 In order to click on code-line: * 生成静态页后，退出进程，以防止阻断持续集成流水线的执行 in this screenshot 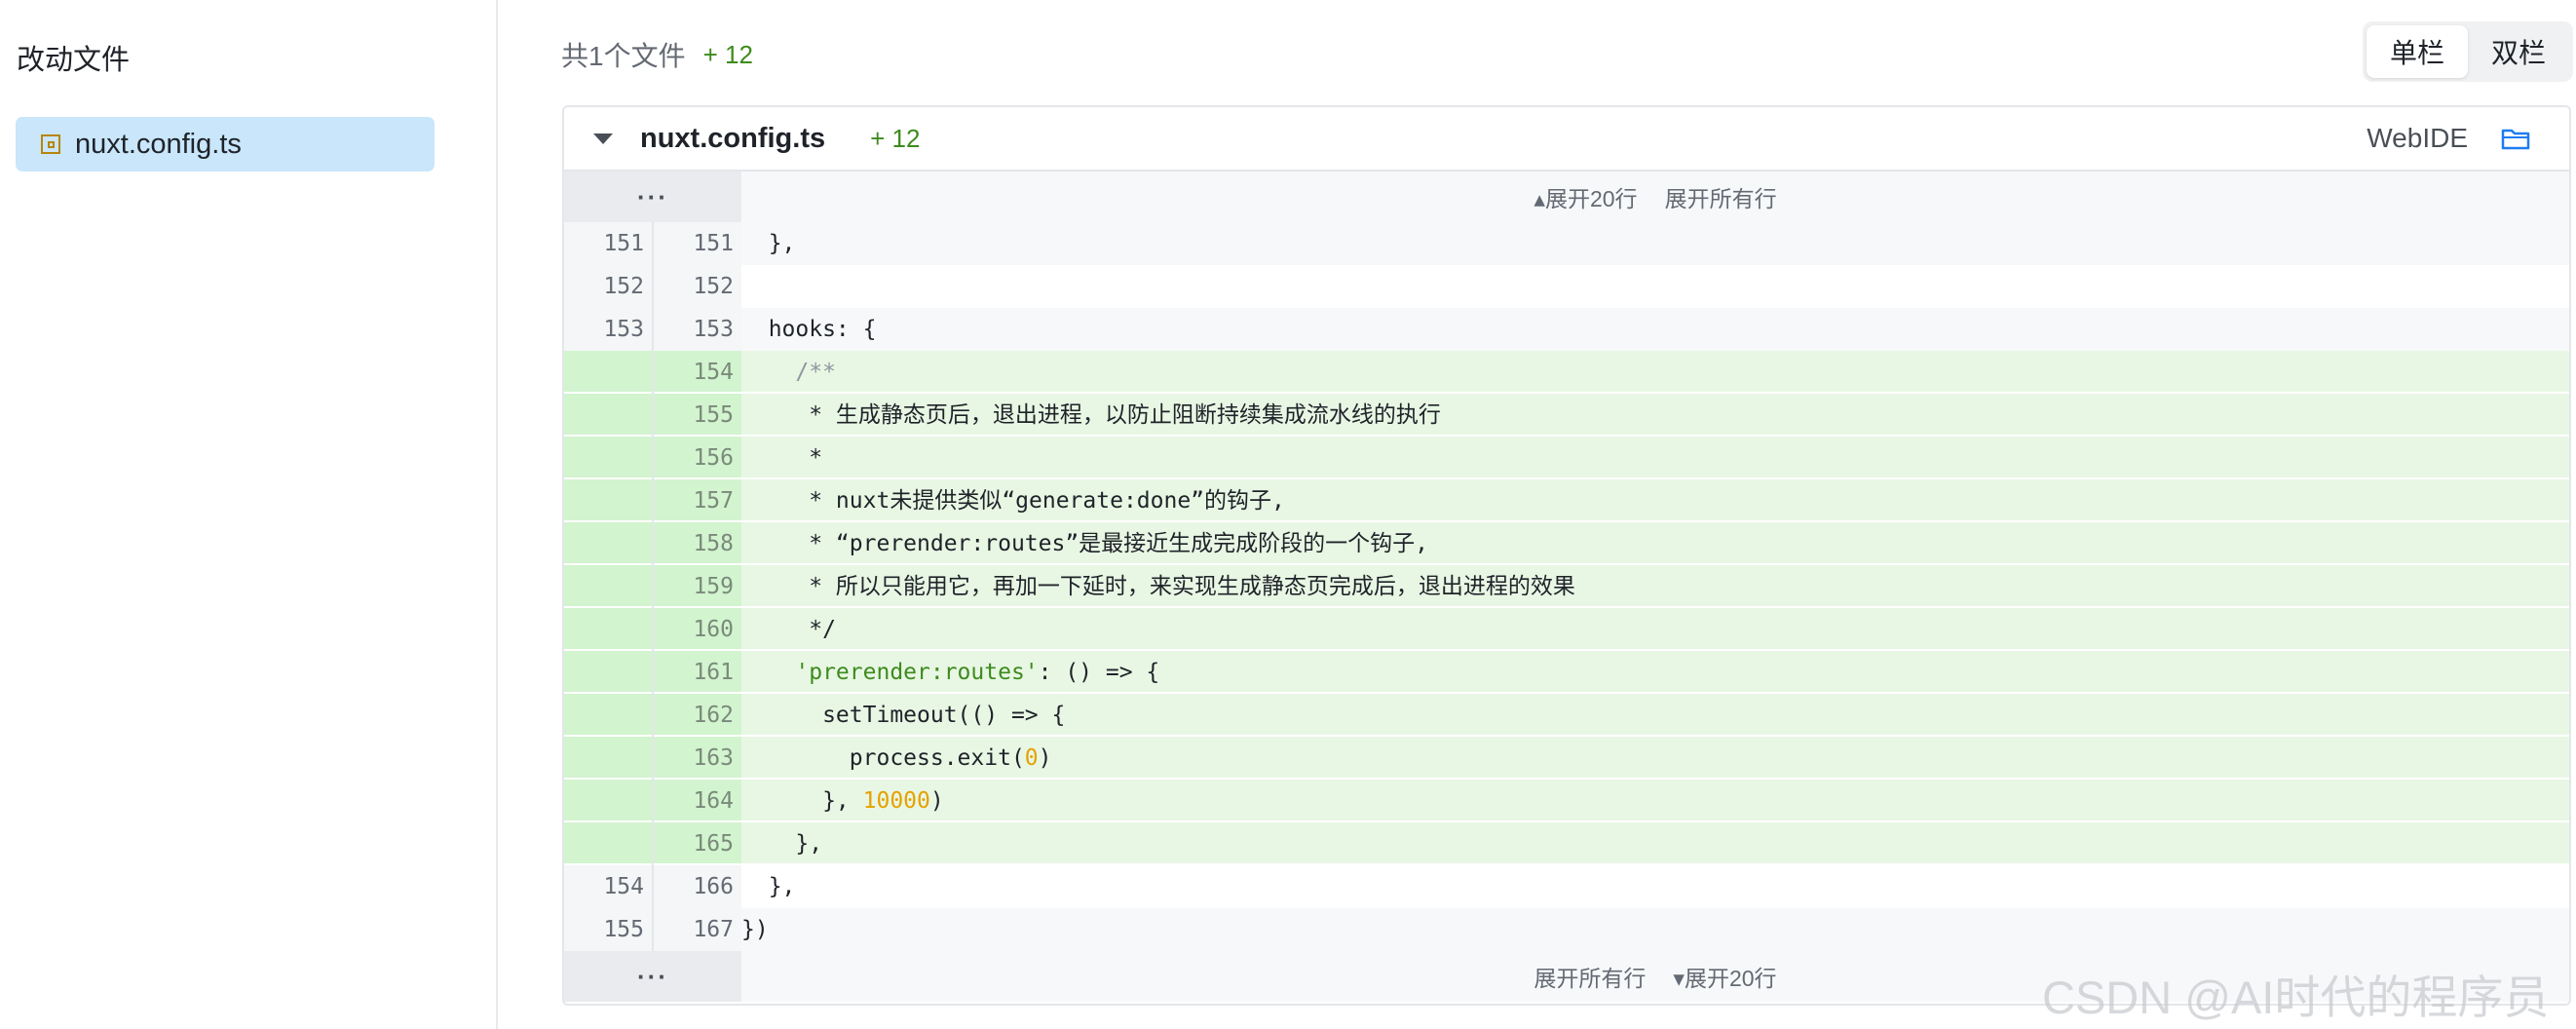, I will do `click(1655, 415)`.